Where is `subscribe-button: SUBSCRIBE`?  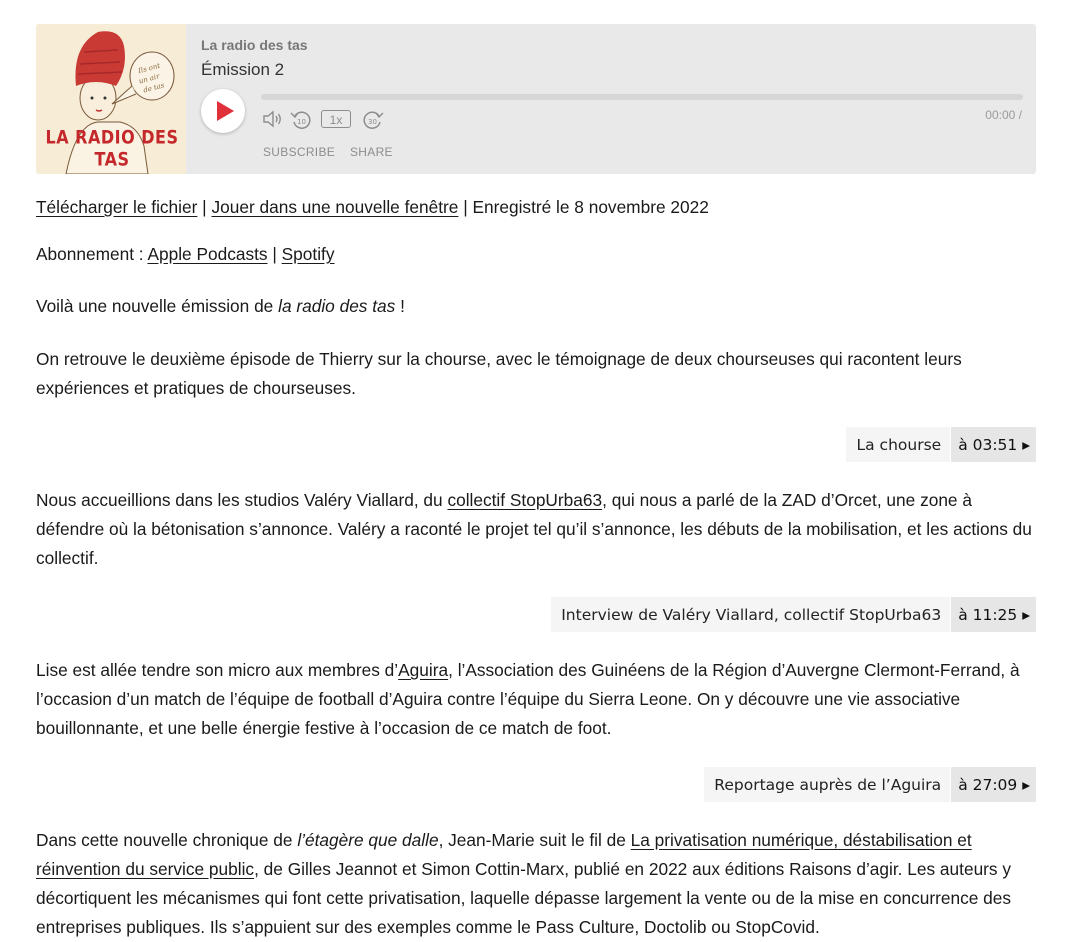 subscribe-button: SUBSCRIBE is located at coordinates (299, 152).